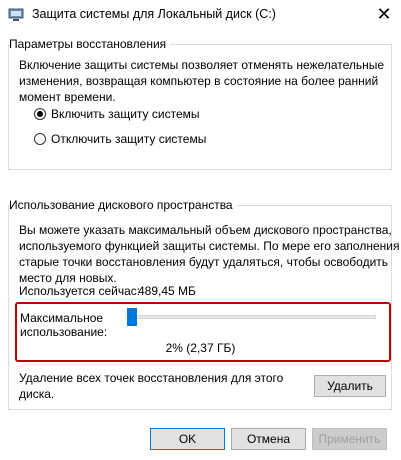 This screenshot has height=460, width=401. I want to click on close-button: ✕, so click(384, 15).